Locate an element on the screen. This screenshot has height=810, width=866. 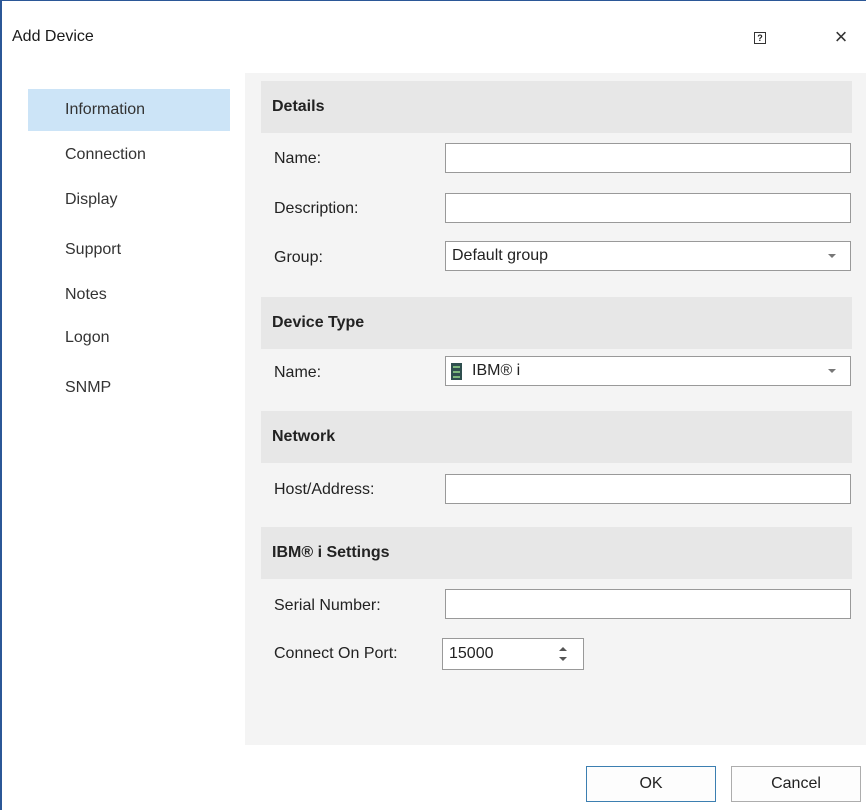
sidebar-item-support: Support is located at coordinates (129, 250).